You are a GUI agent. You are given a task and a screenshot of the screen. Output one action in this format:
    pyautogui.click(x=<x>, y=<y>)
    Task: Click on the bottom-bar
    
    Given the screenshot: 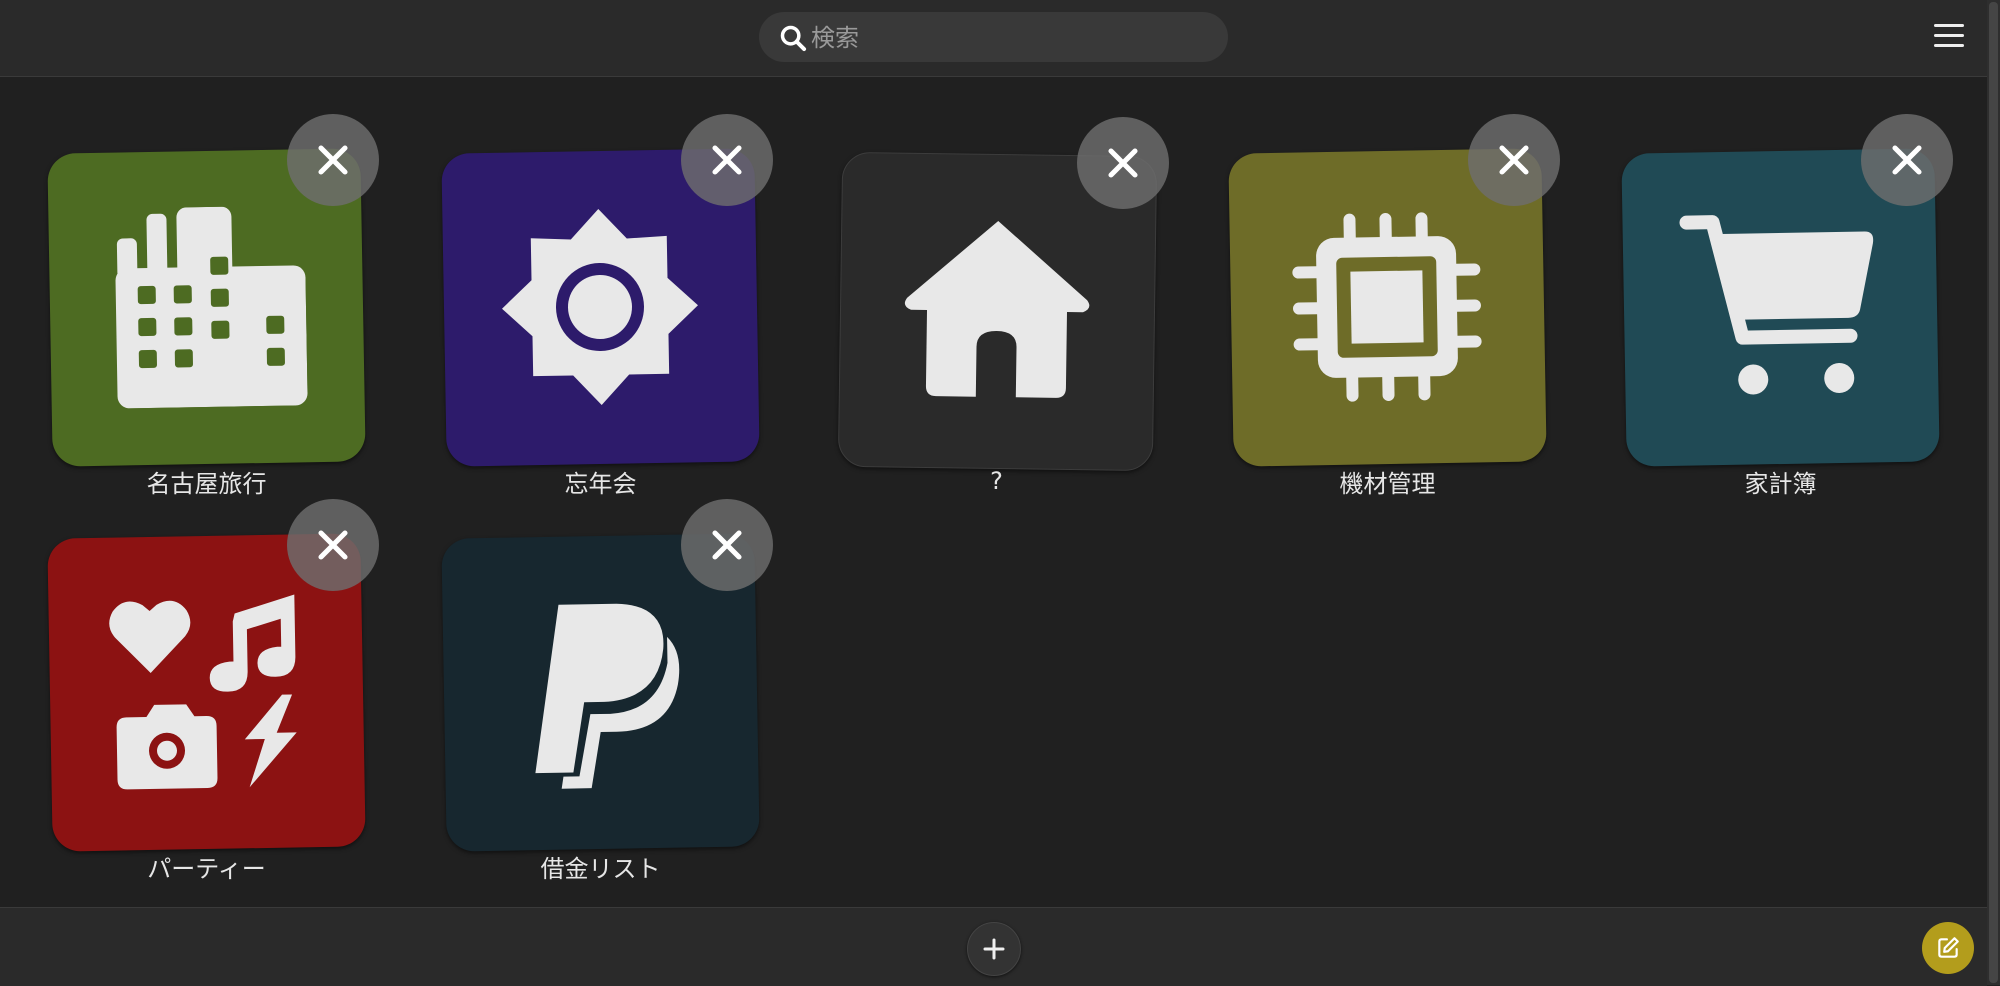 What is the action you would take?
    pyautogui.click(x=993, y=946)
    